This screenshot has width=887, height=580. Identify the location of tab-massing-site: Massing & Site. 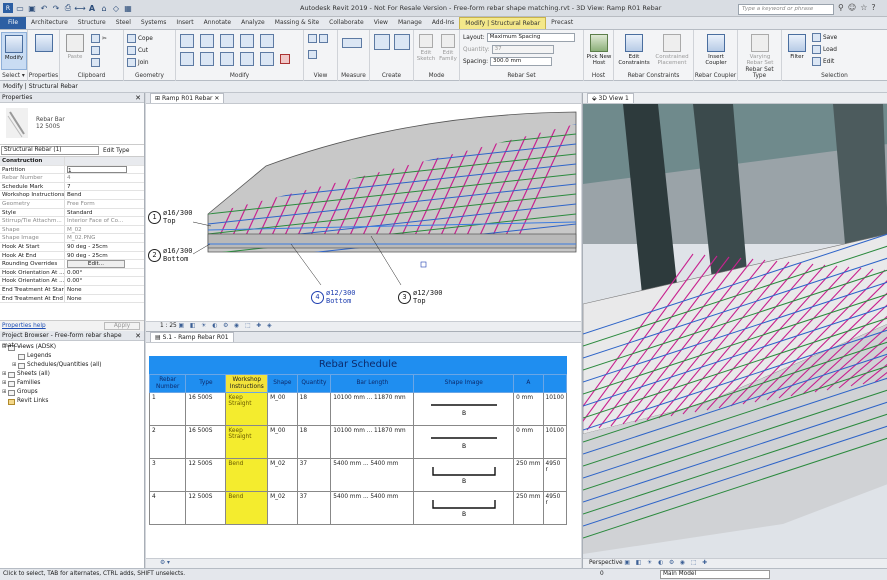
(297, 23).